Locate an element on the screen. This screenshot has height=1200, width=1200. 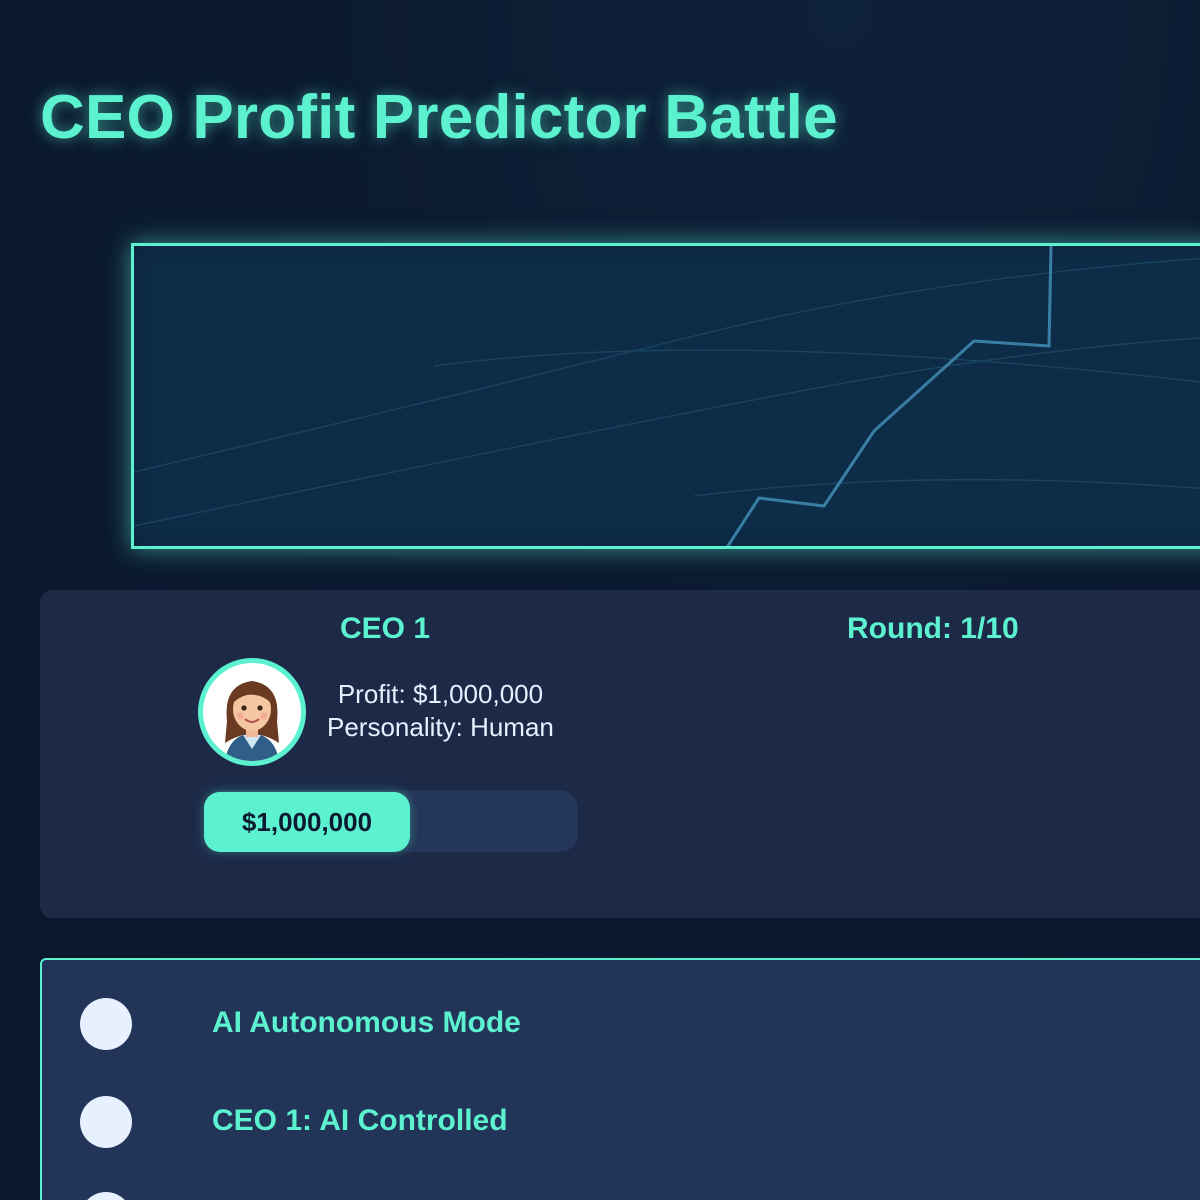
ai-autonomous-row: AI Autonomous Mode is located at coordinates (621, 1028).